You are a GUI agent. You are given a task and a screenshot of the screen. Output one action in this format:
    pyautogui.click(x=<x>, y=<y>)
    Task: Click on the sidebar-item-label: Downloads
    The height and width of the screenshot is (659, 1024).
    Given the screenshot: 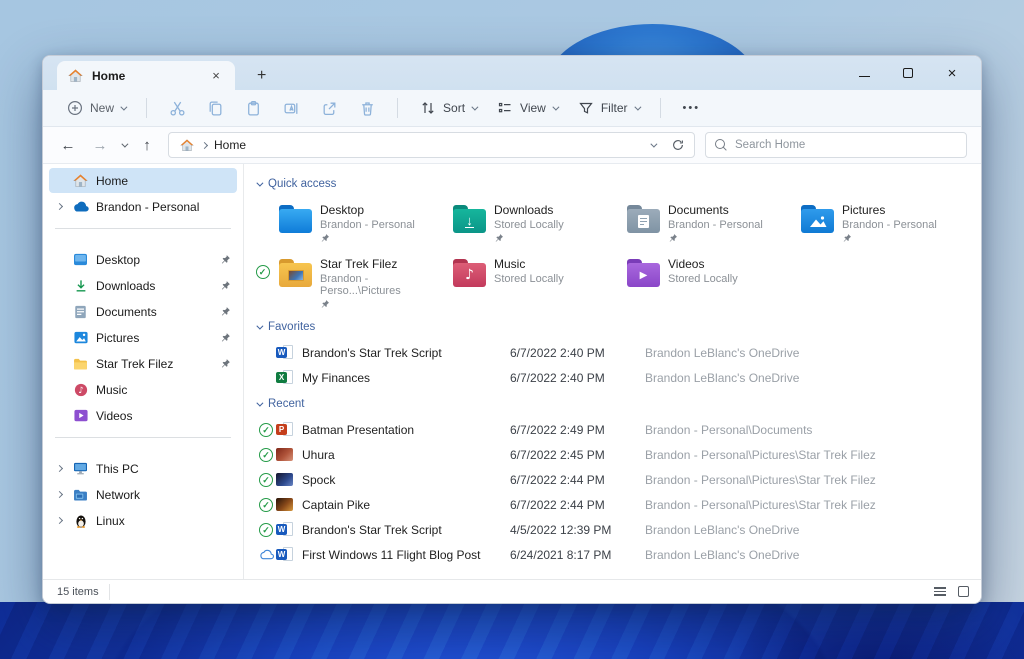 What is the action you would take?
    pyautogui.click(x=126, y=285)
    